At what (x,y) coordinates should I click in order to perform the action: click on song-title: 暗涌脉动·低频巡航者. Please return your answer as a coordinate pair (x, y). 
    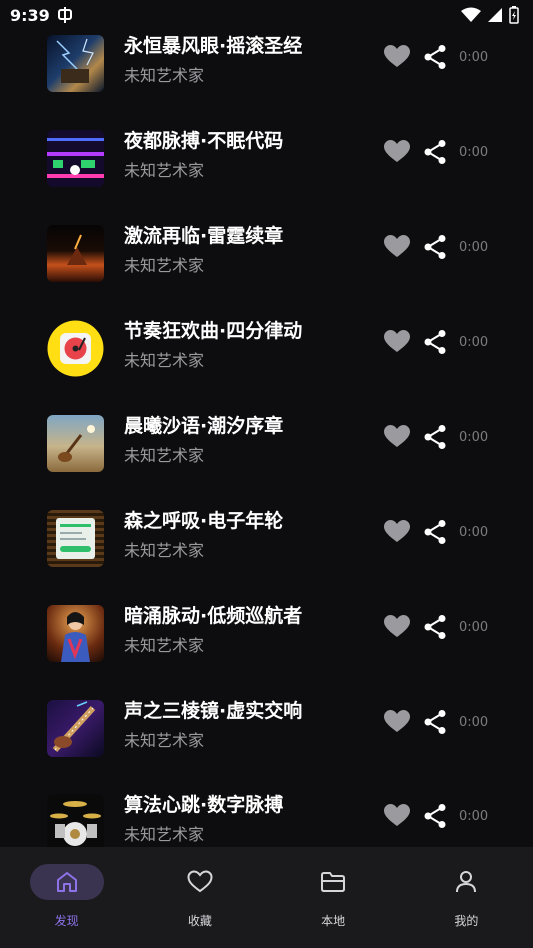
    Looking at the image, I should click on (213, 616).